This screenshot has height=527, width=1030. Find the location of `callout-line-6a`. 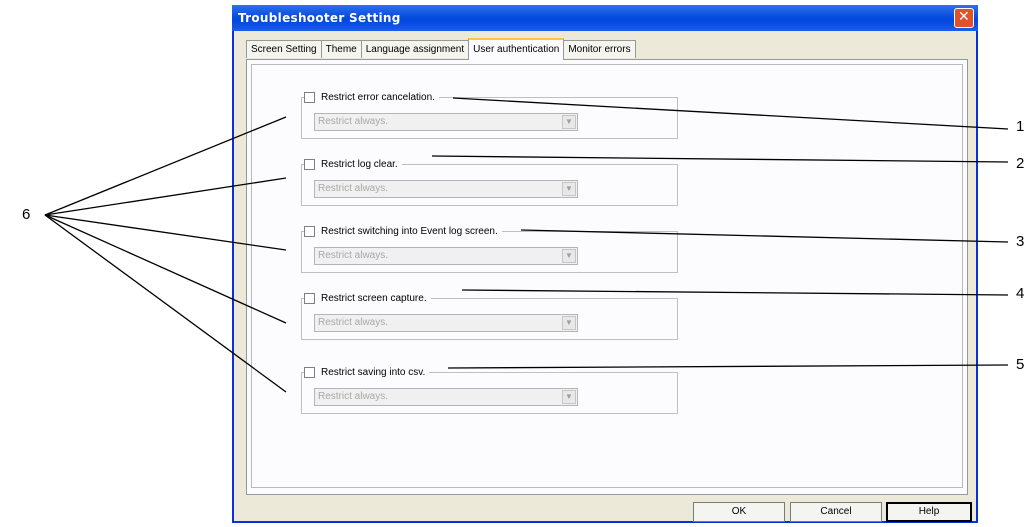

callout-line-6a is located at coordinates (165, 166).